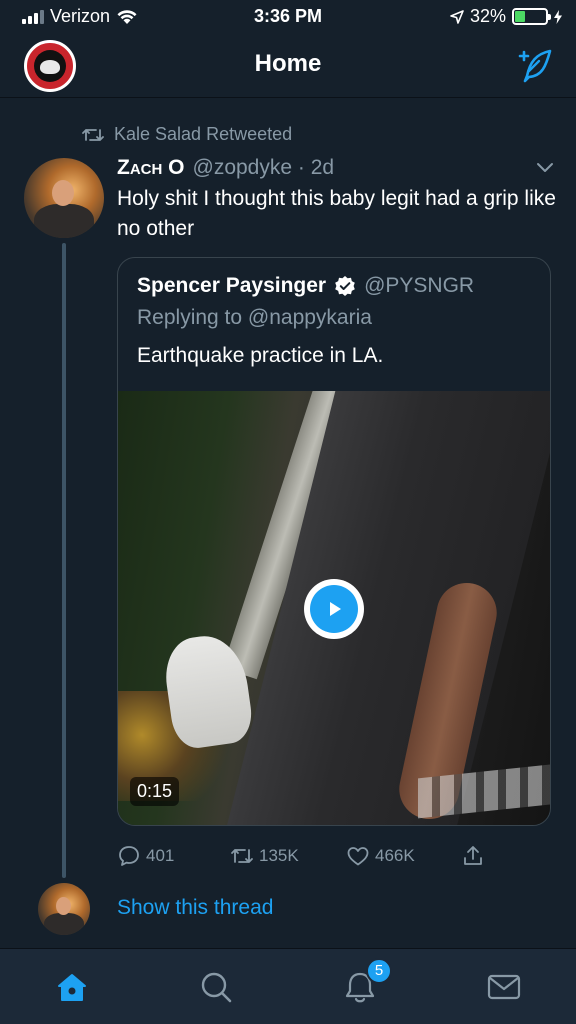 This screenshot has height=1024, width=576. I want to click on chevron-down-icon, so click(545, 167).